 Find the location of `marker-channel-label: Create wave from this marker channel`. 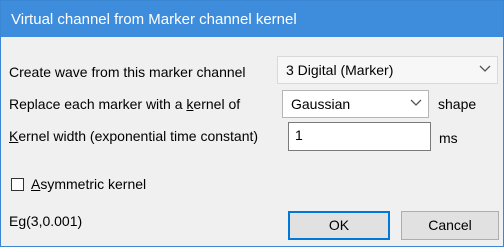

marker-channel-label: Create wave from this marker channel is located at coordinates (127, 72).